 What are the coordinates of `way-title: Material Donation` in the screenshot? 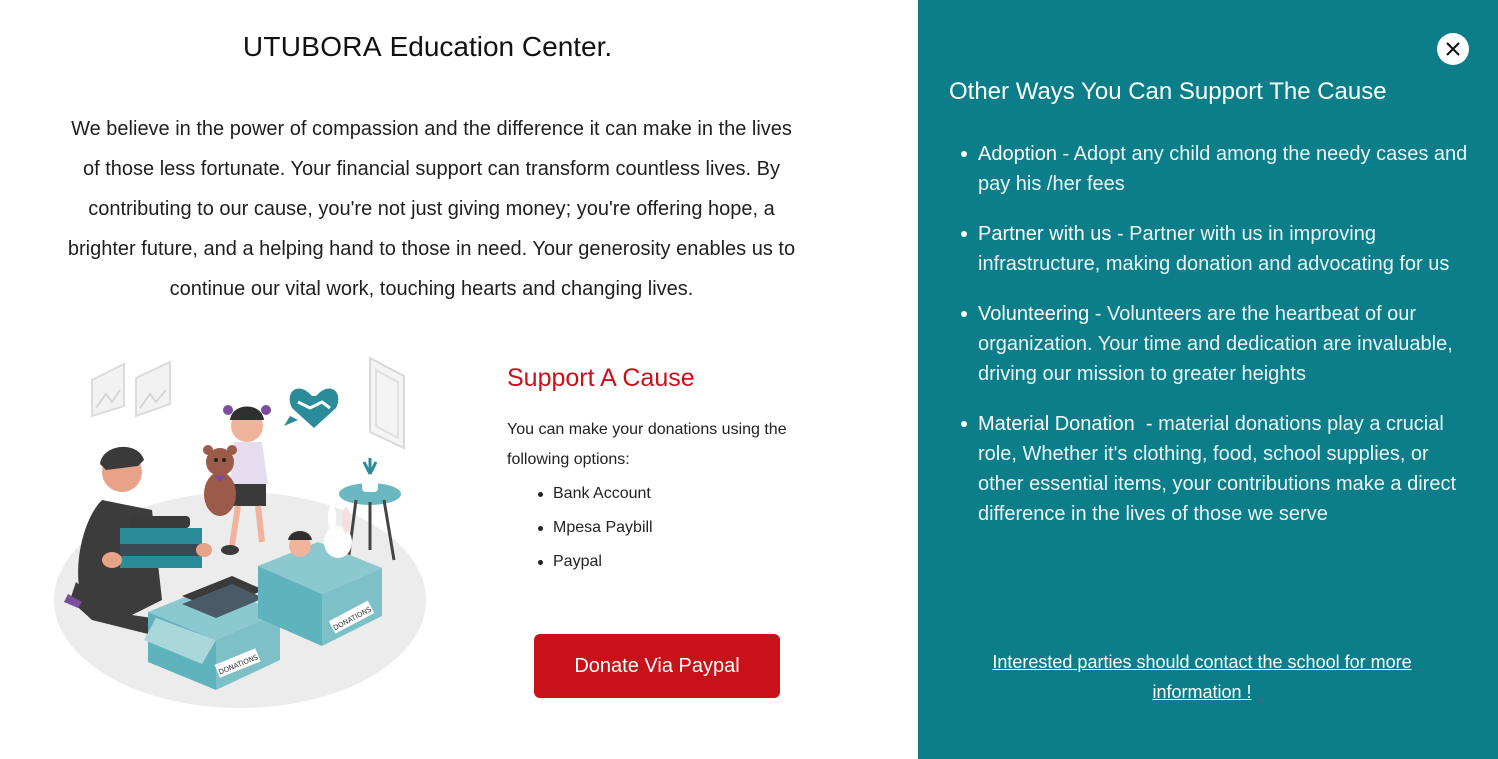 It's located at (1056, 424).